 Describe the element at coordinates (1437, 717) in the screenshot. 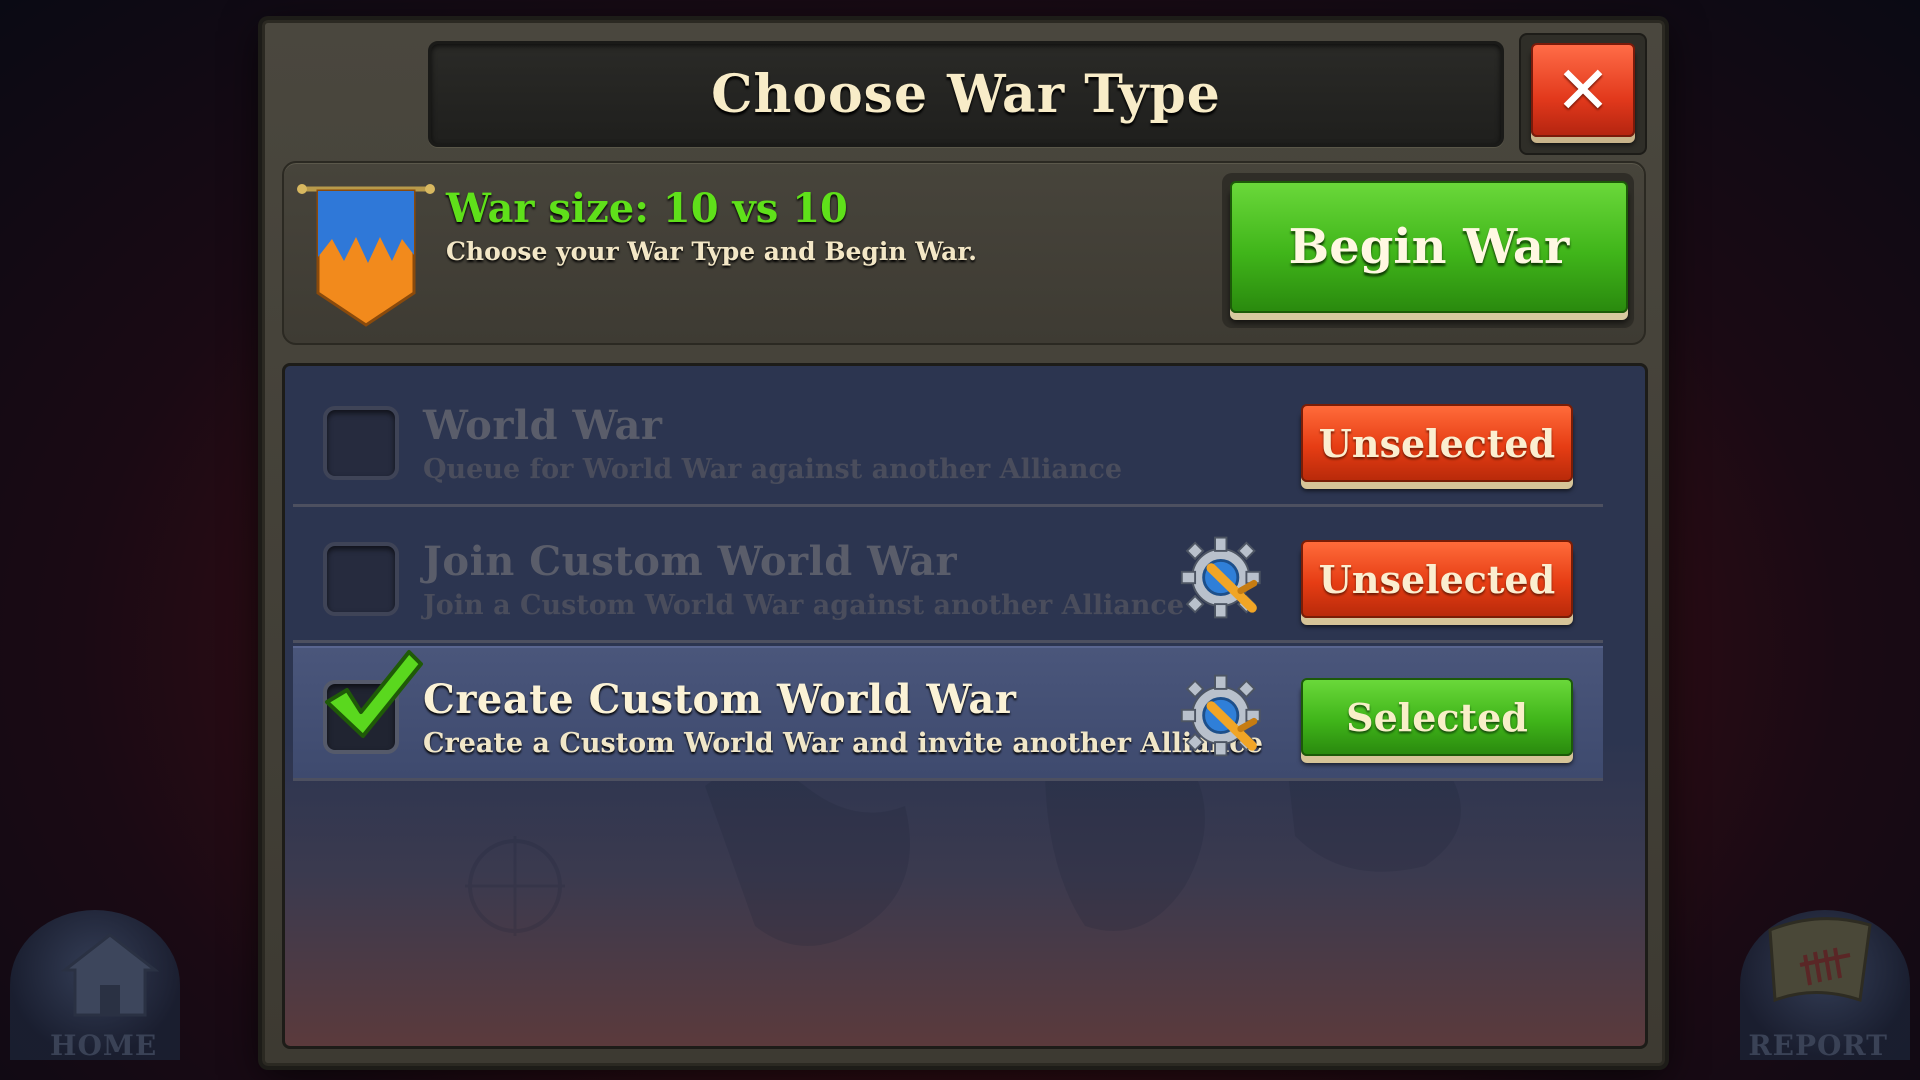

I see `create-custom-state-button: Selected` at that location.